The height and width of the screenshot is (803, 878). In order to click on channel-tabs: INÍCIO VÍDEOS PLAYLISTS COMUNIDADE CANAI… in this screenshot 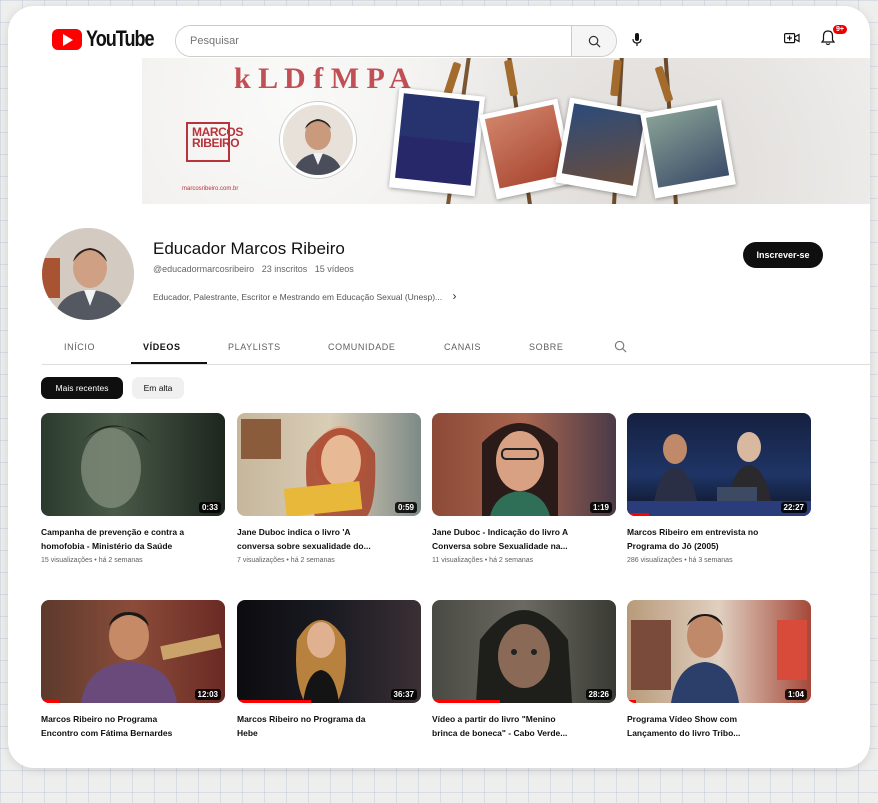, I will do `click(456, 348)`.